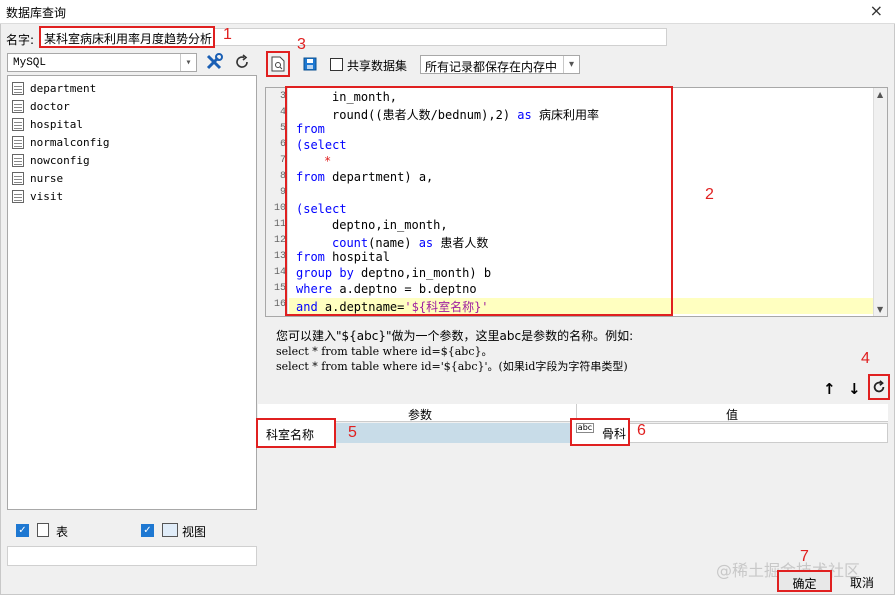 The image size is (895, 595). Describe the element at coordinates (37, 178) in the screenshot. I see `tree-item-nurse: nurse` at that location.